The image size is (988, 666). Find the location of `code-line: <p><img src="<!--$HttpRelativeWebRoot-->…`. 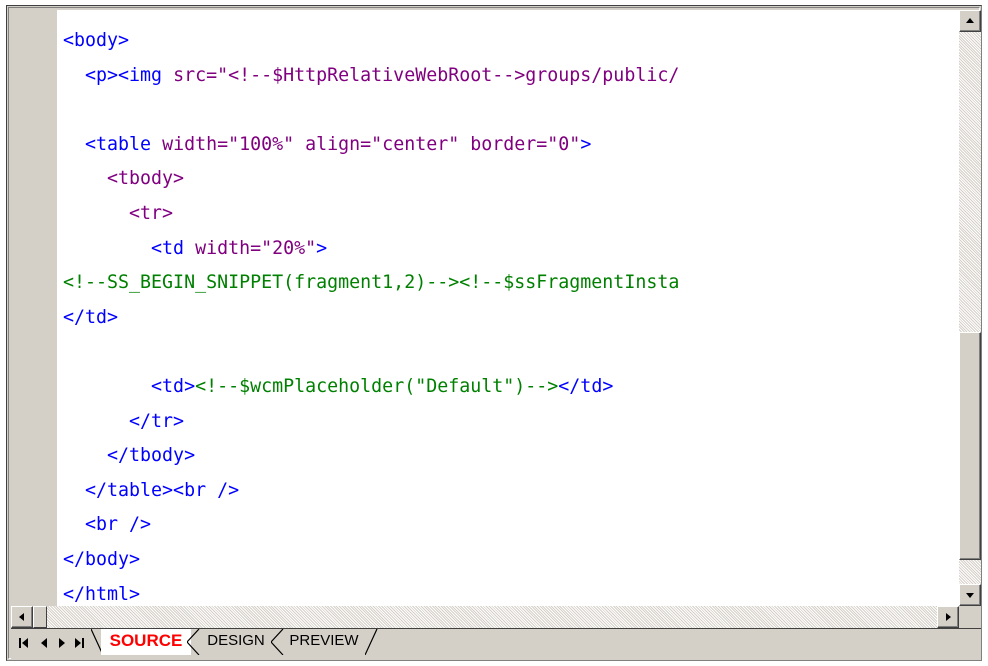

code-line: <p><img src="<!--$HttpRelativeWebRoot-->… is located at coordinates (371, 76).